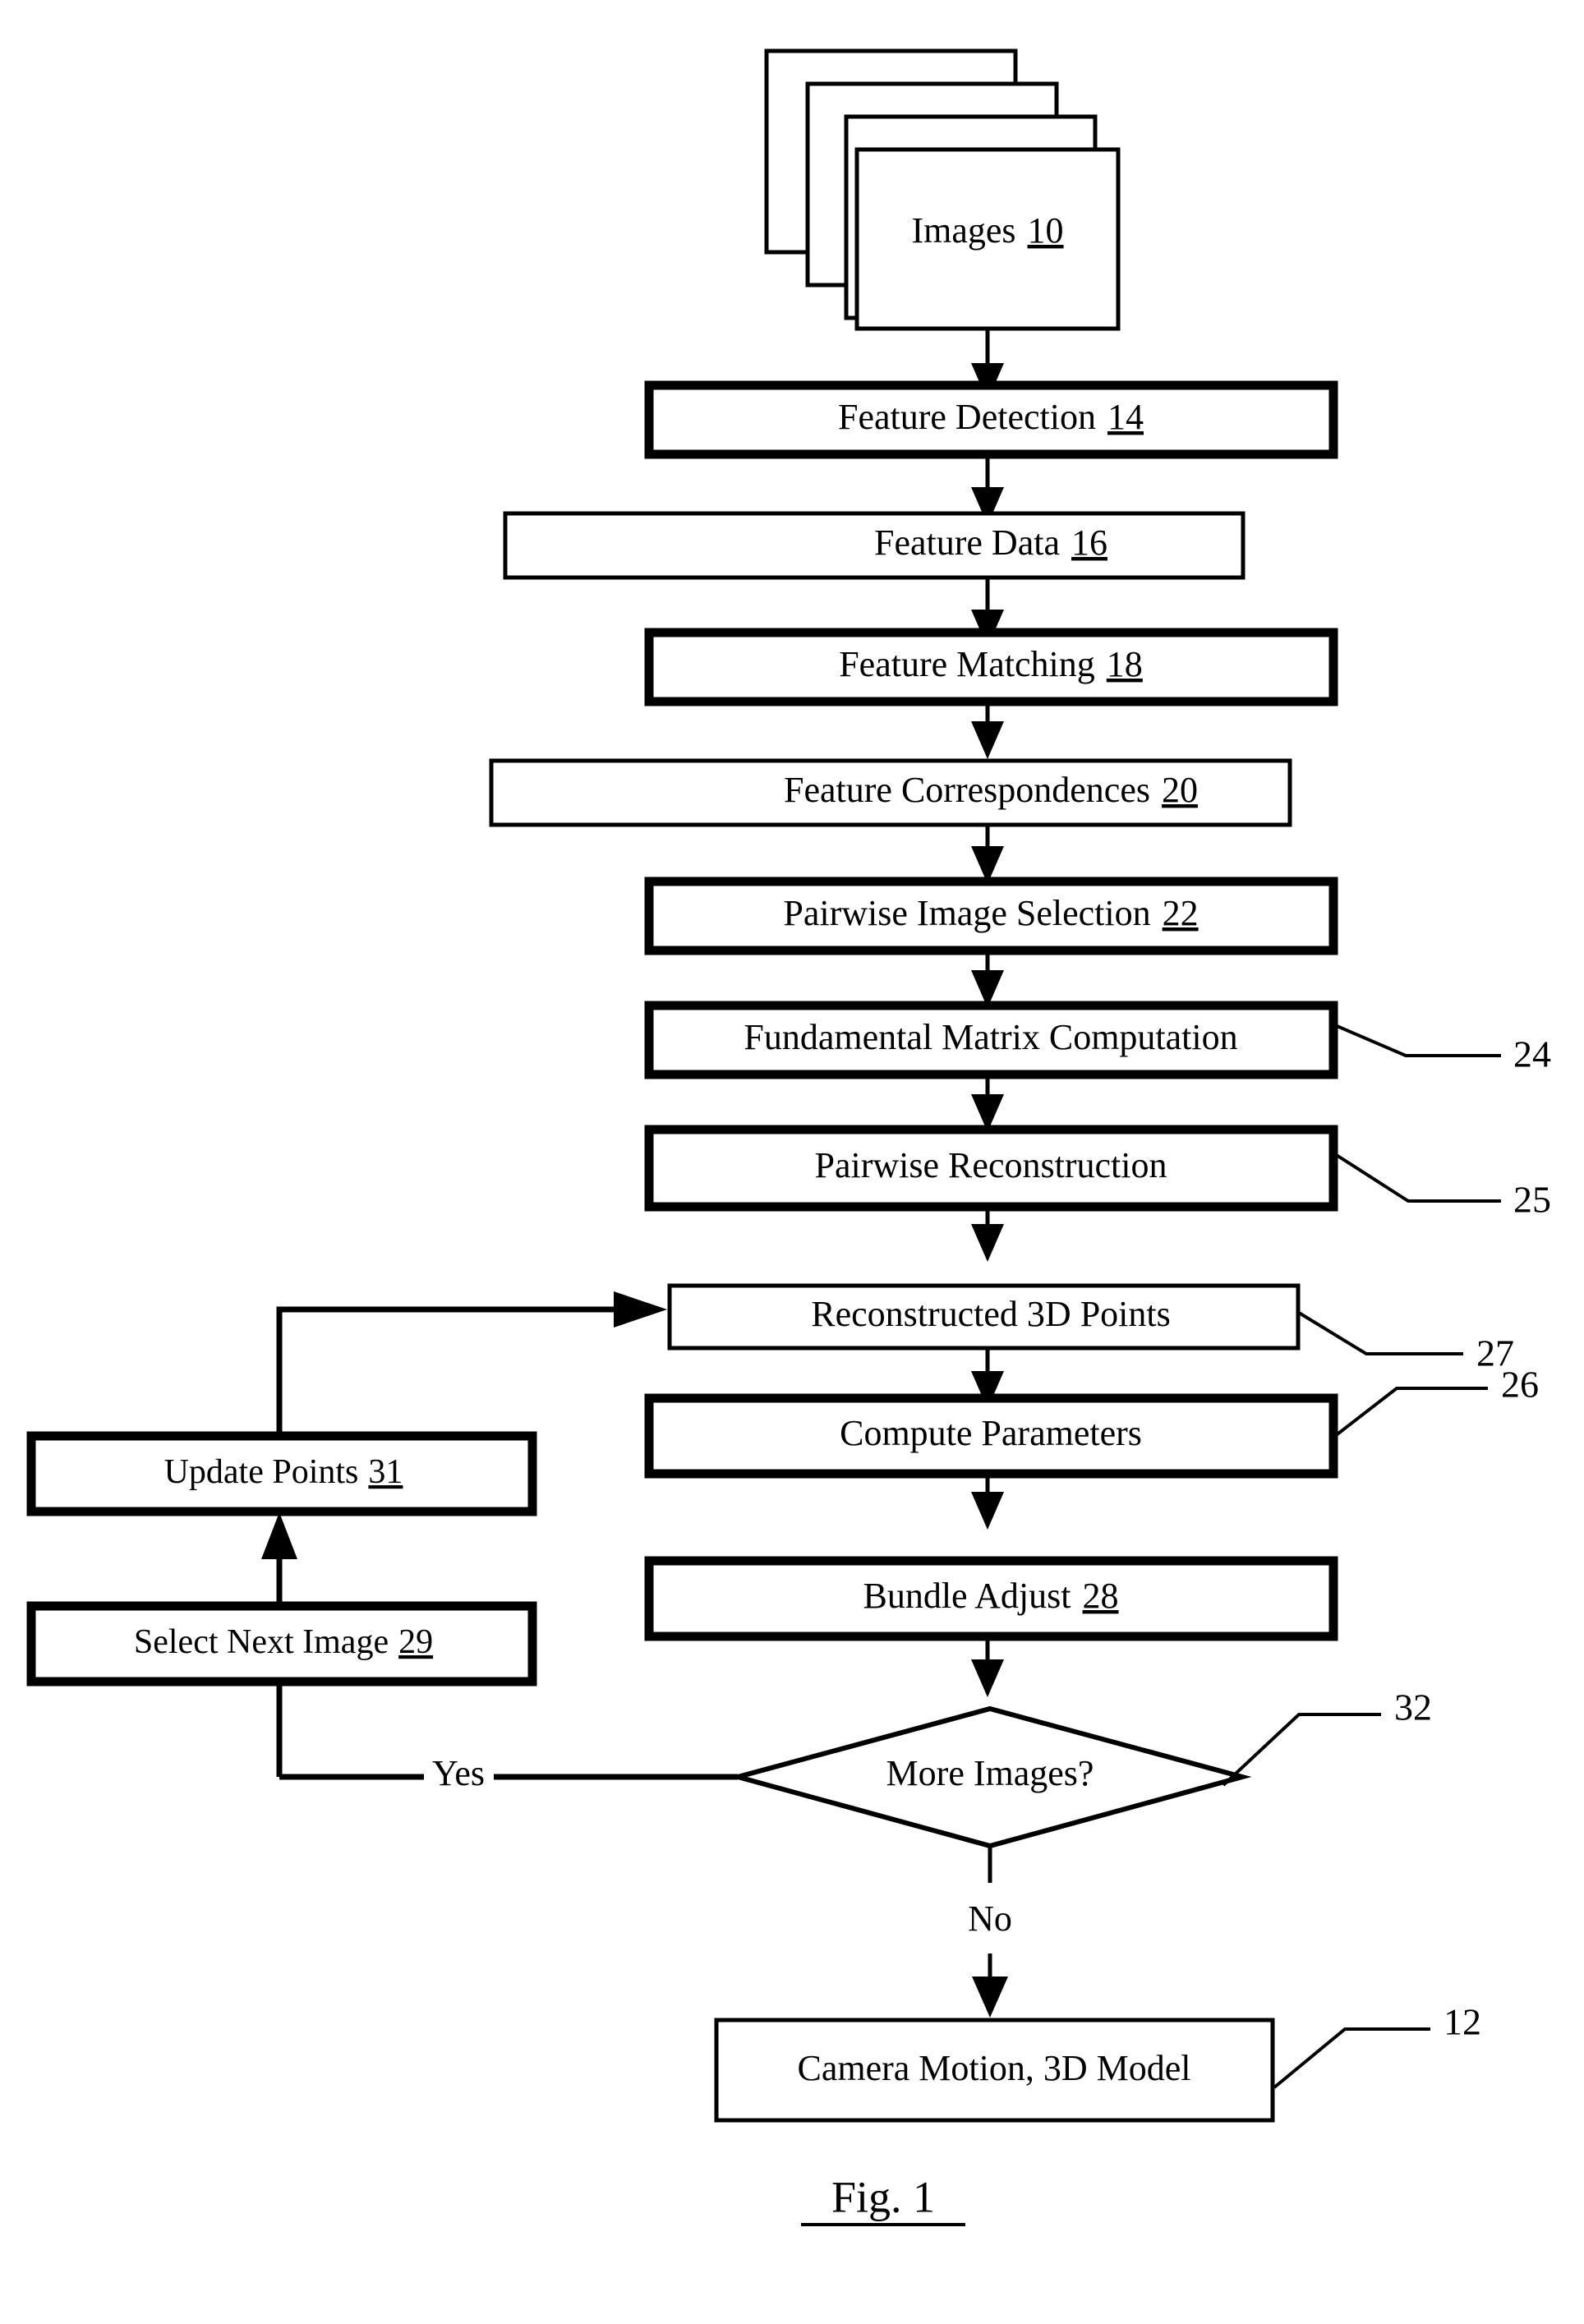 Image resolution: width=1584 pixels, height=2324 pixels. Describe the element at coordinates (281, 1473) in the screenshot. I see `node-update-points: Update Points 31` at that location.